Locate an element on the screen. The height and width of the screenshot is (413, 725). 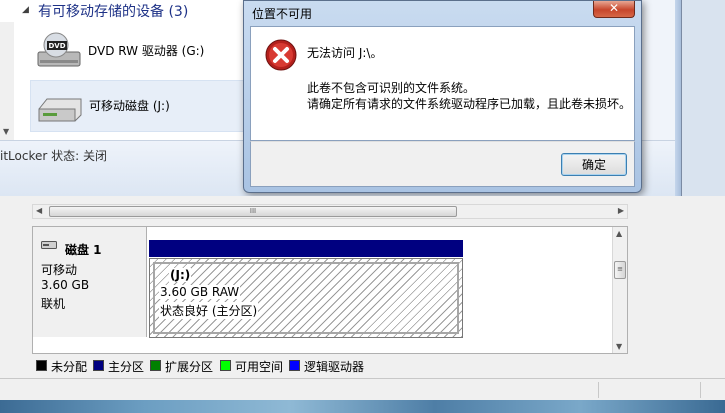
partition-status: 状态良好 (主分区) is located at coordinates (209, 310).